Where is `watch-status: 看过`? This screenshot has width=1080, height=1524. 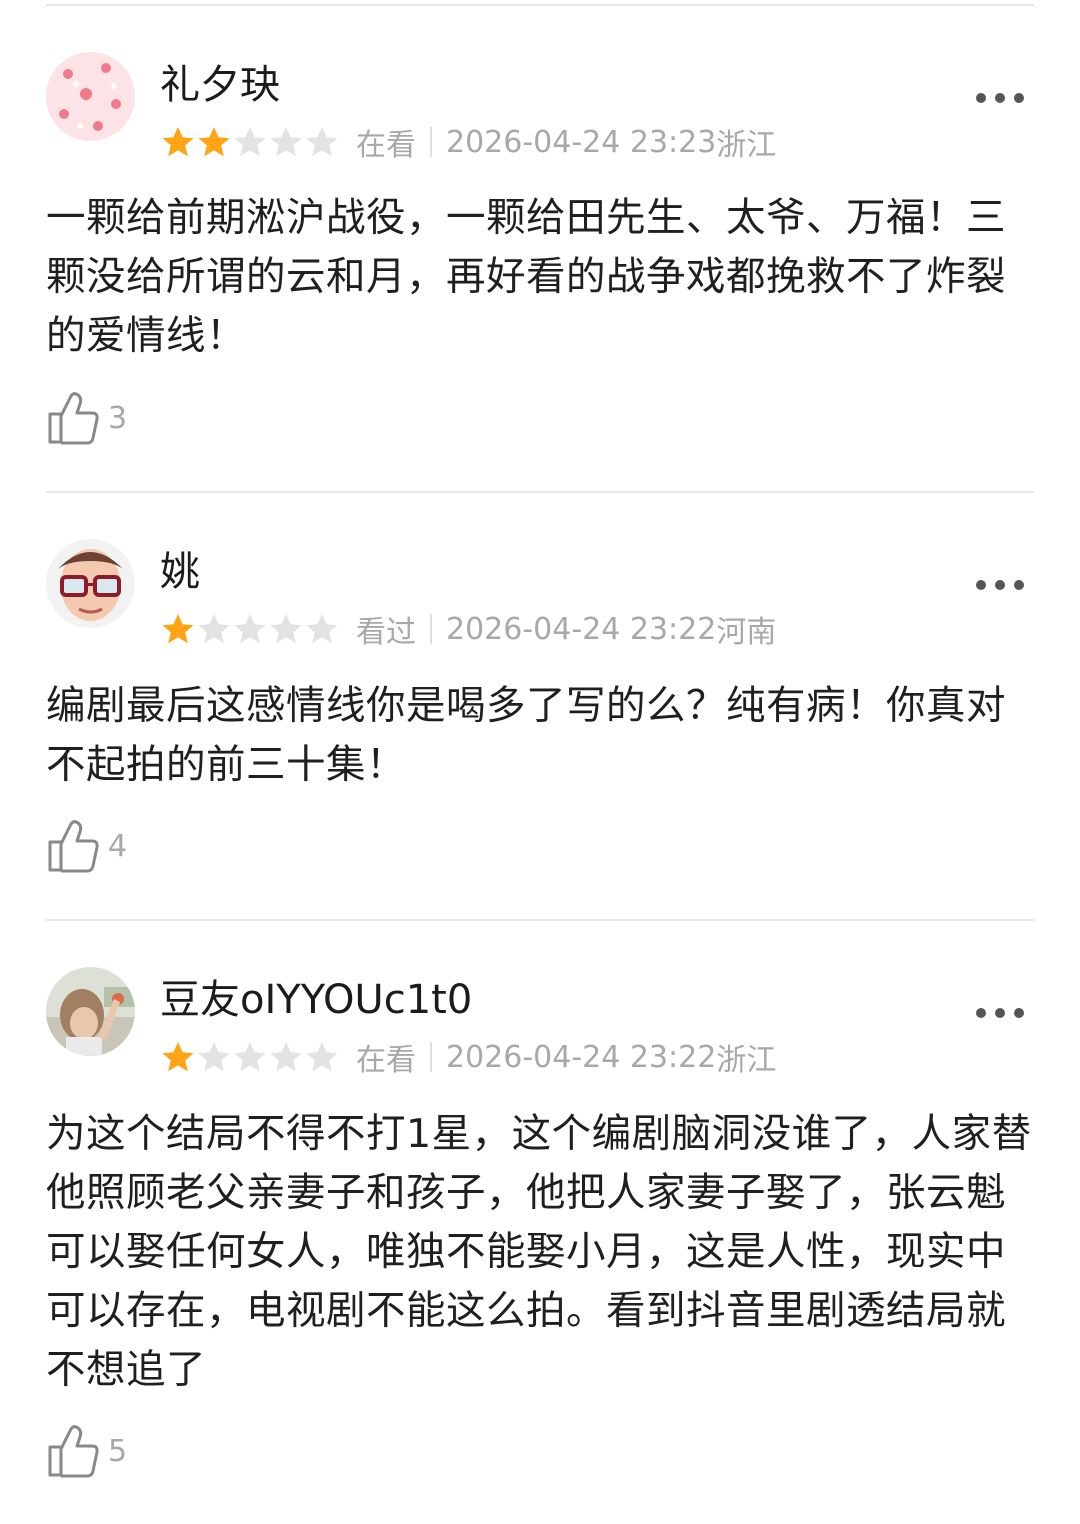
watch-status: 看过 is located at coordinates (386, 632).